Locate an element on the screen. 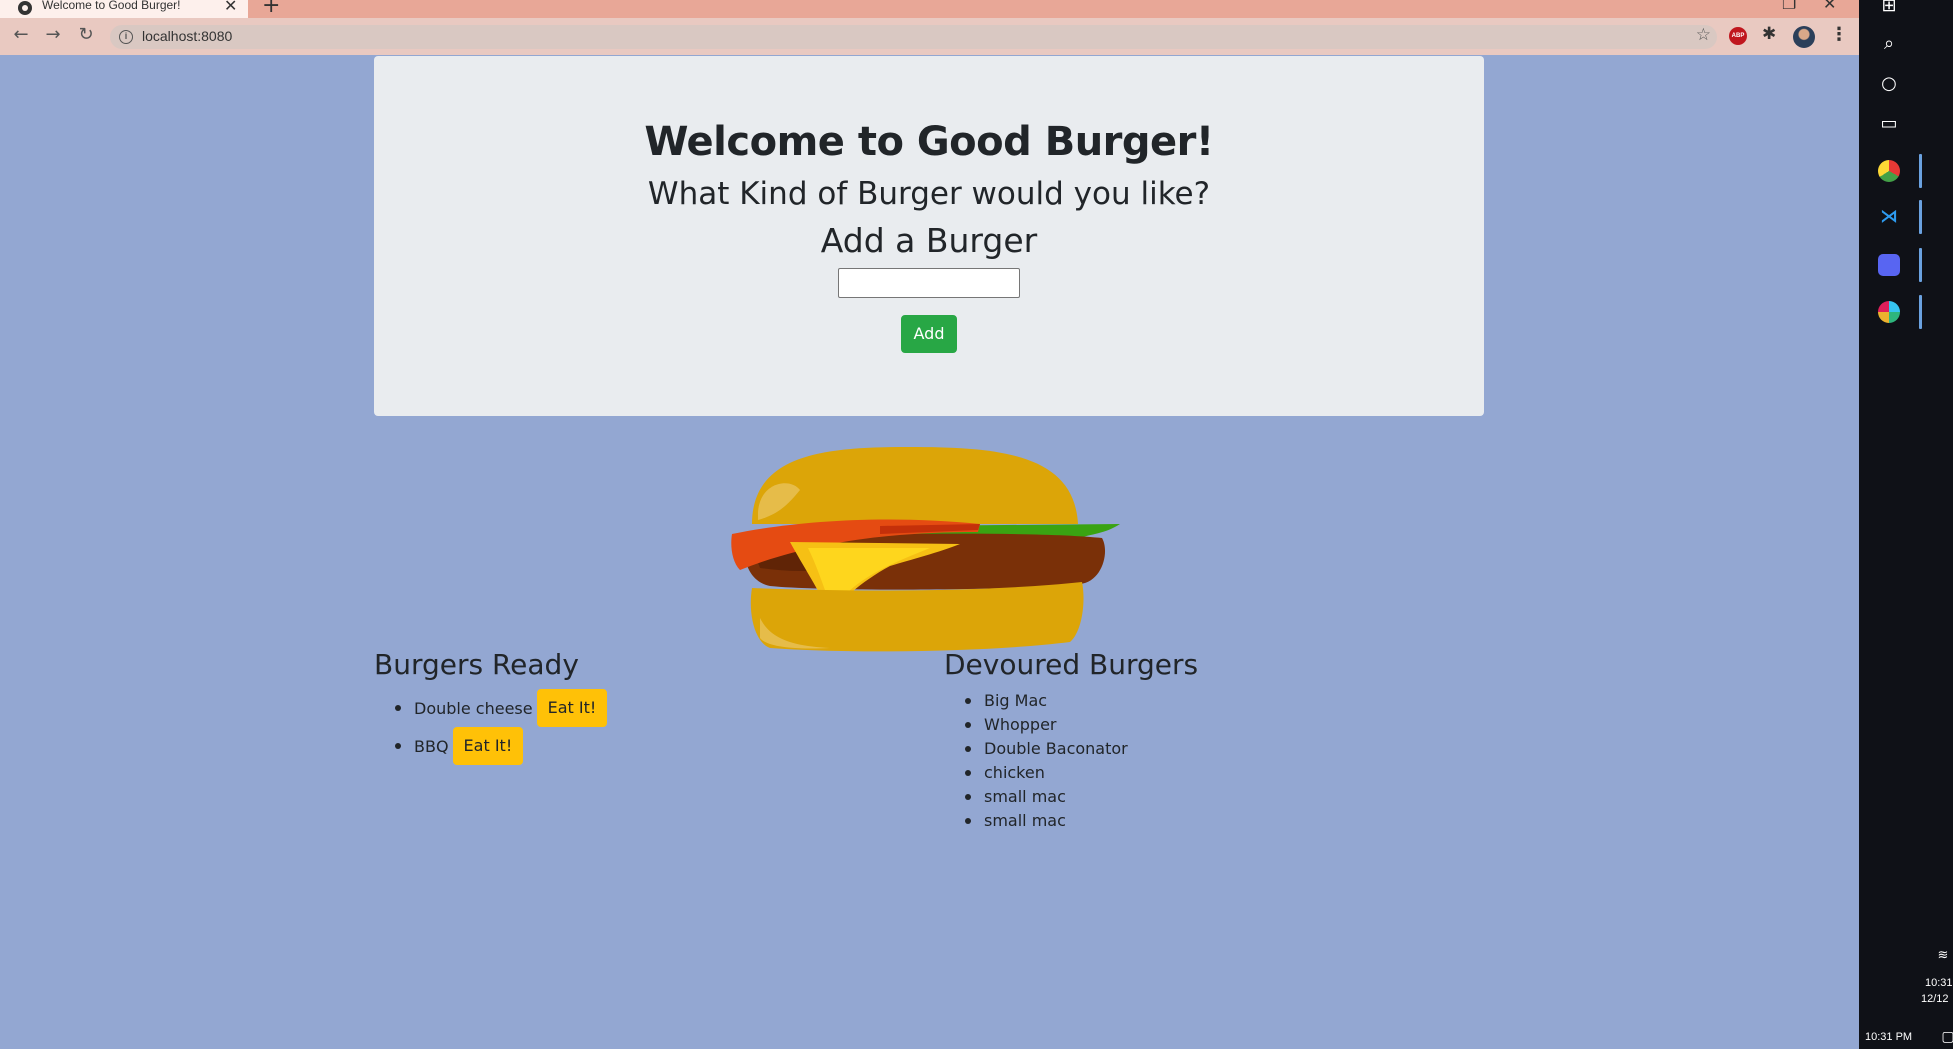 The height and width of the screenshot is (1049, 1953). wifi-icon: ≋ is located at coordinates (1942, 956).